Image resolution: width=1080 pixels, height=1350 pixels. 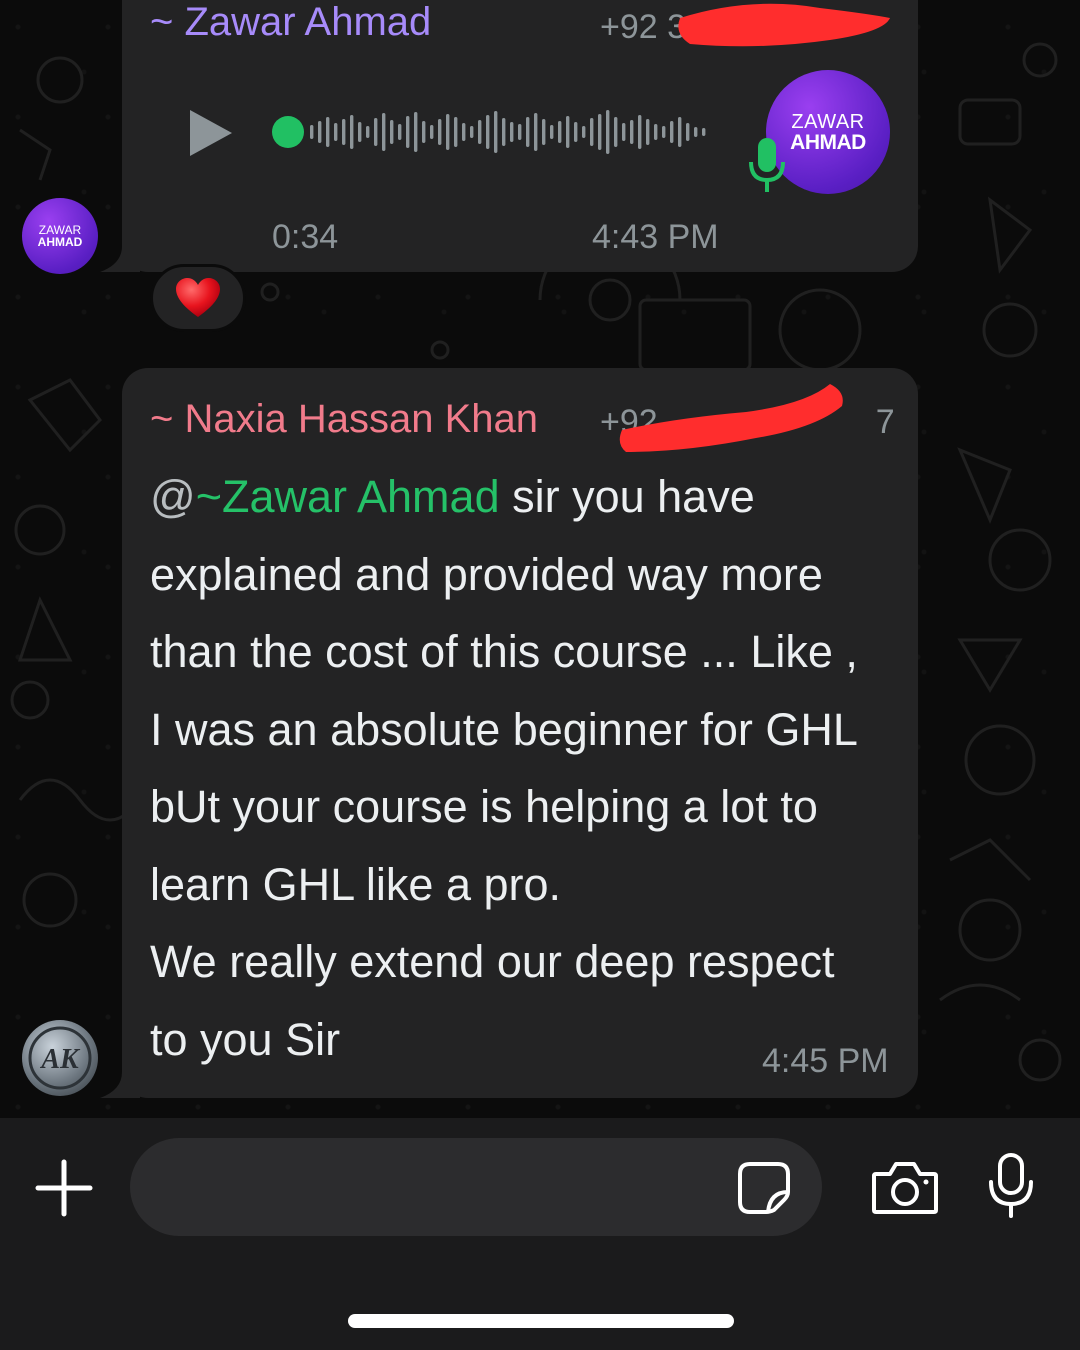 What do you see at coordinates (828, 121) in the screenshot?
I see `avatar-text-line1: ZAWAR` at bounding box center [828, 121].